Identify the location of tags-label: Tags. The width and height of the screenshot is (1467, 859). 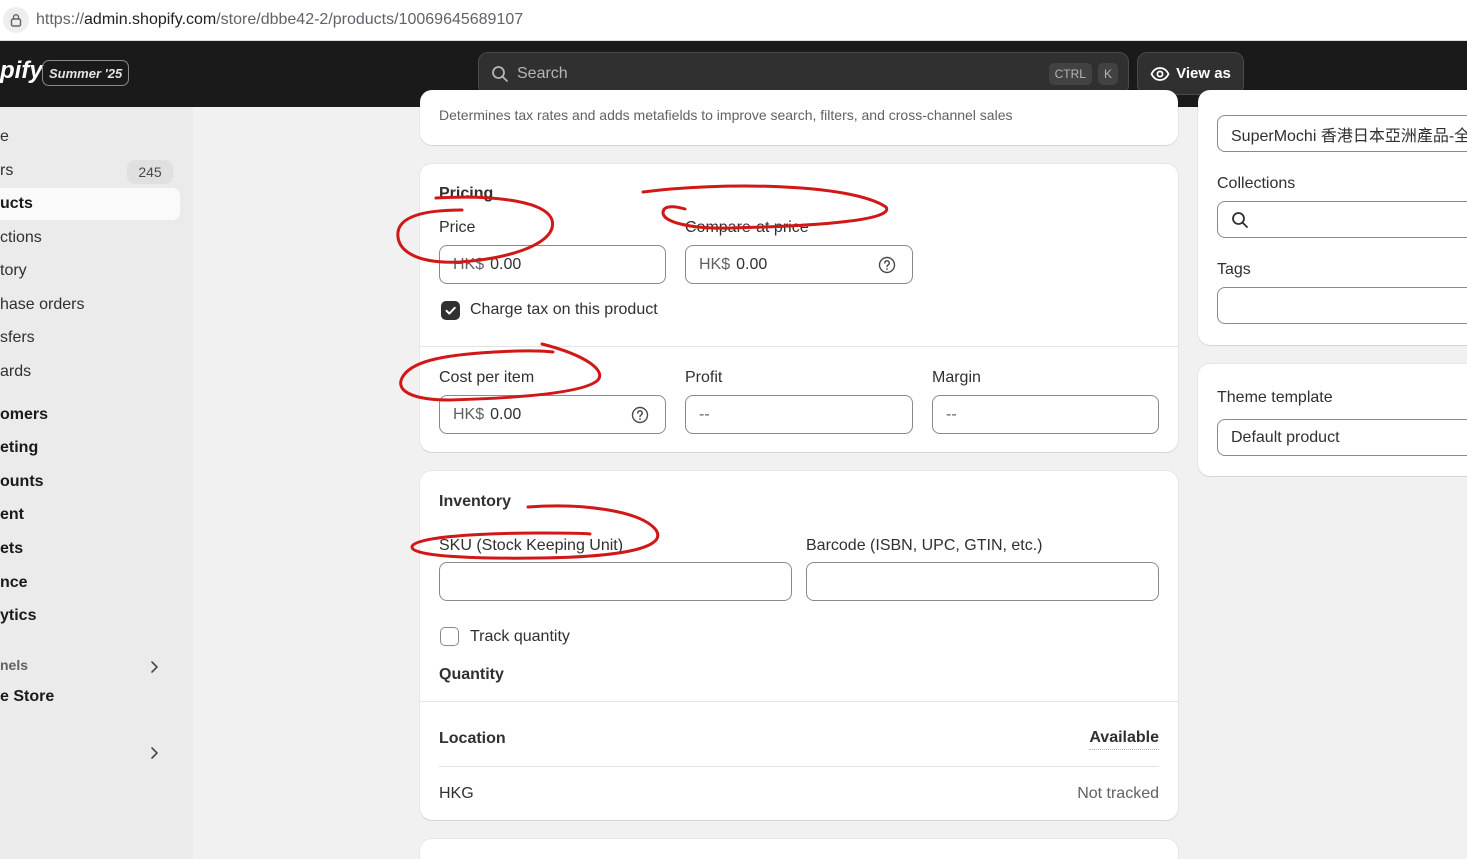
(1234, 269).